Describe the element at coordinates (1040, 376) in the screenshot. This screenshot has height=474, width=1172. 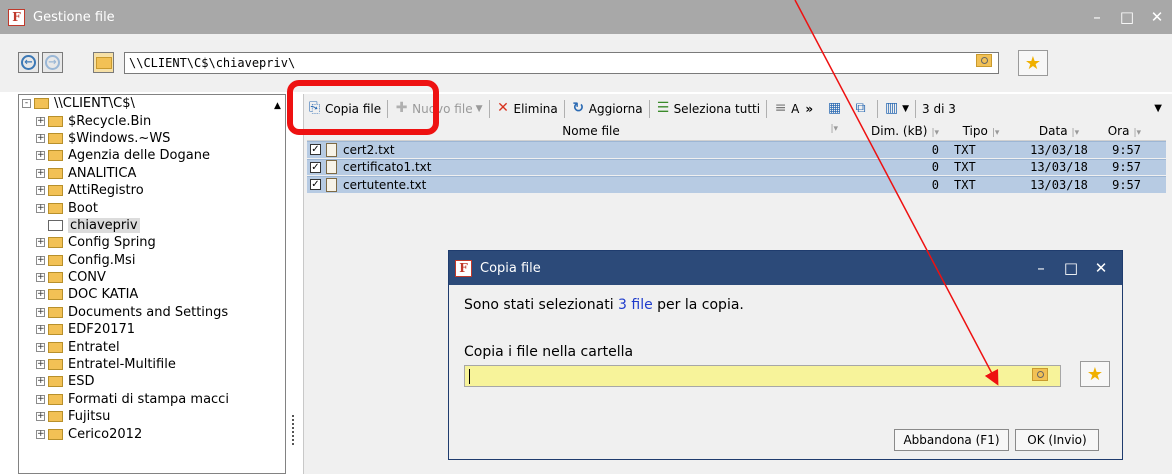
I see `dialog-browse-folder-button` at that location.